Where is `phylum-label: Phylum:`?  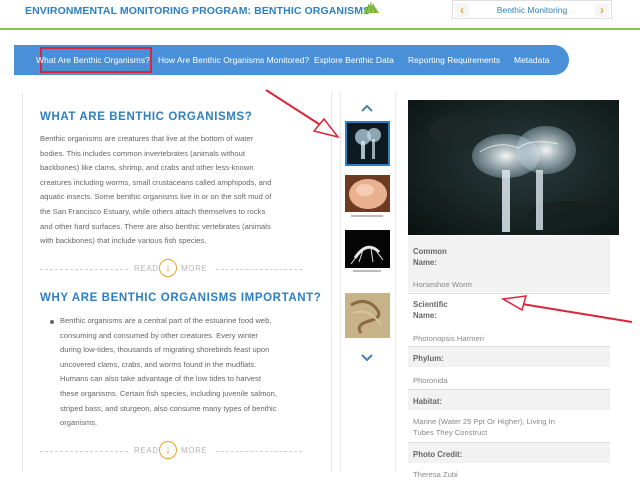
phylum-label: Phylum: is located at coordinates (428, 358).